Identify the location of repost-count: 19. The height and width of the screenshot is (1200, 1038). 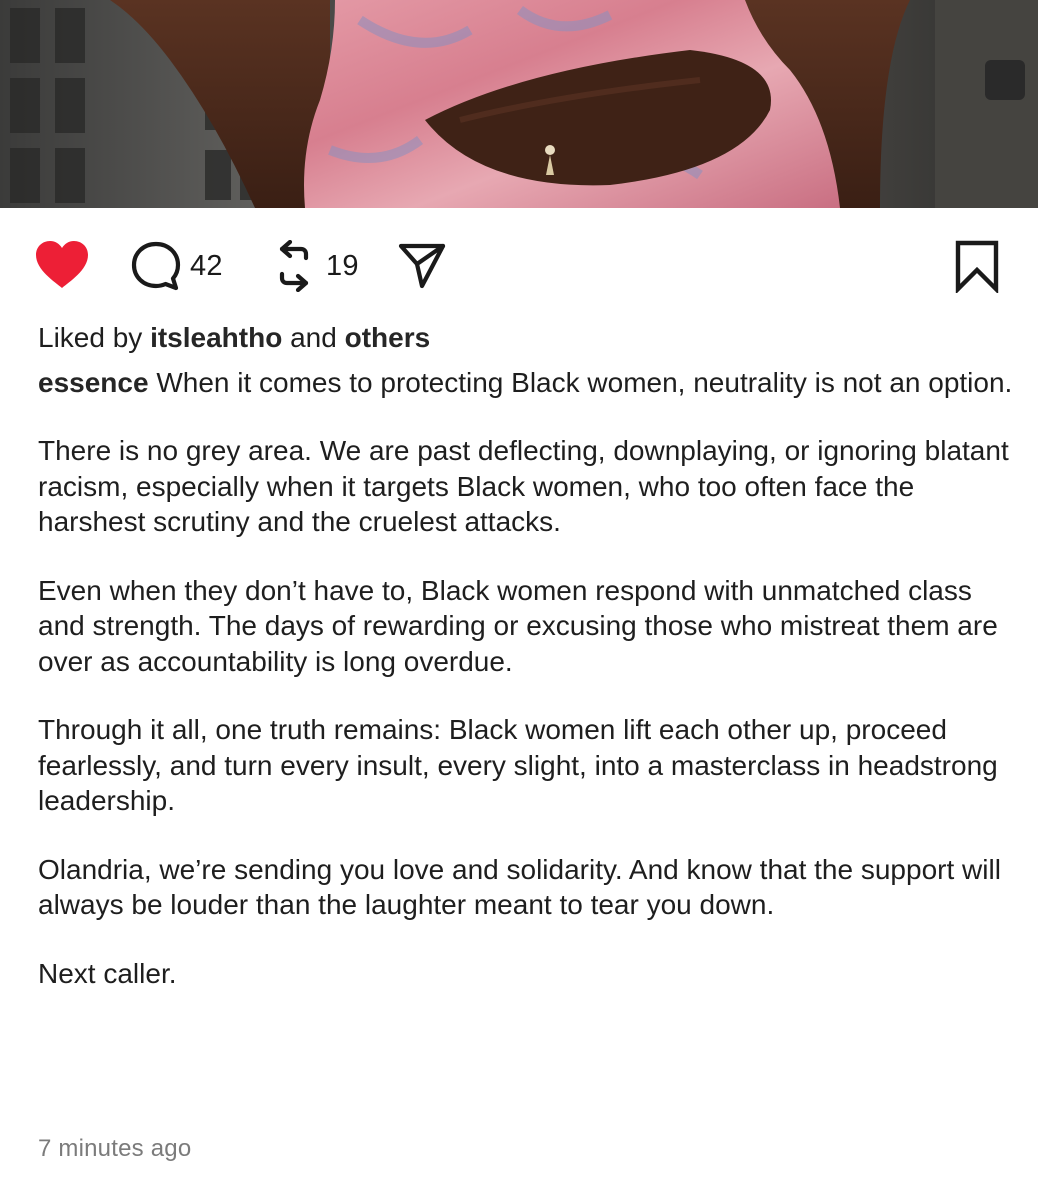
(342, 265).